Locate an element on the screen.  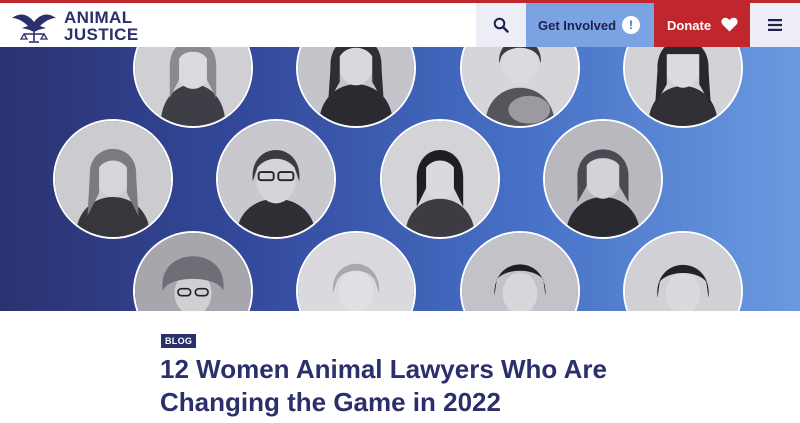
logo-line-justice: JUSTICE is located at coordinates (101, 34).